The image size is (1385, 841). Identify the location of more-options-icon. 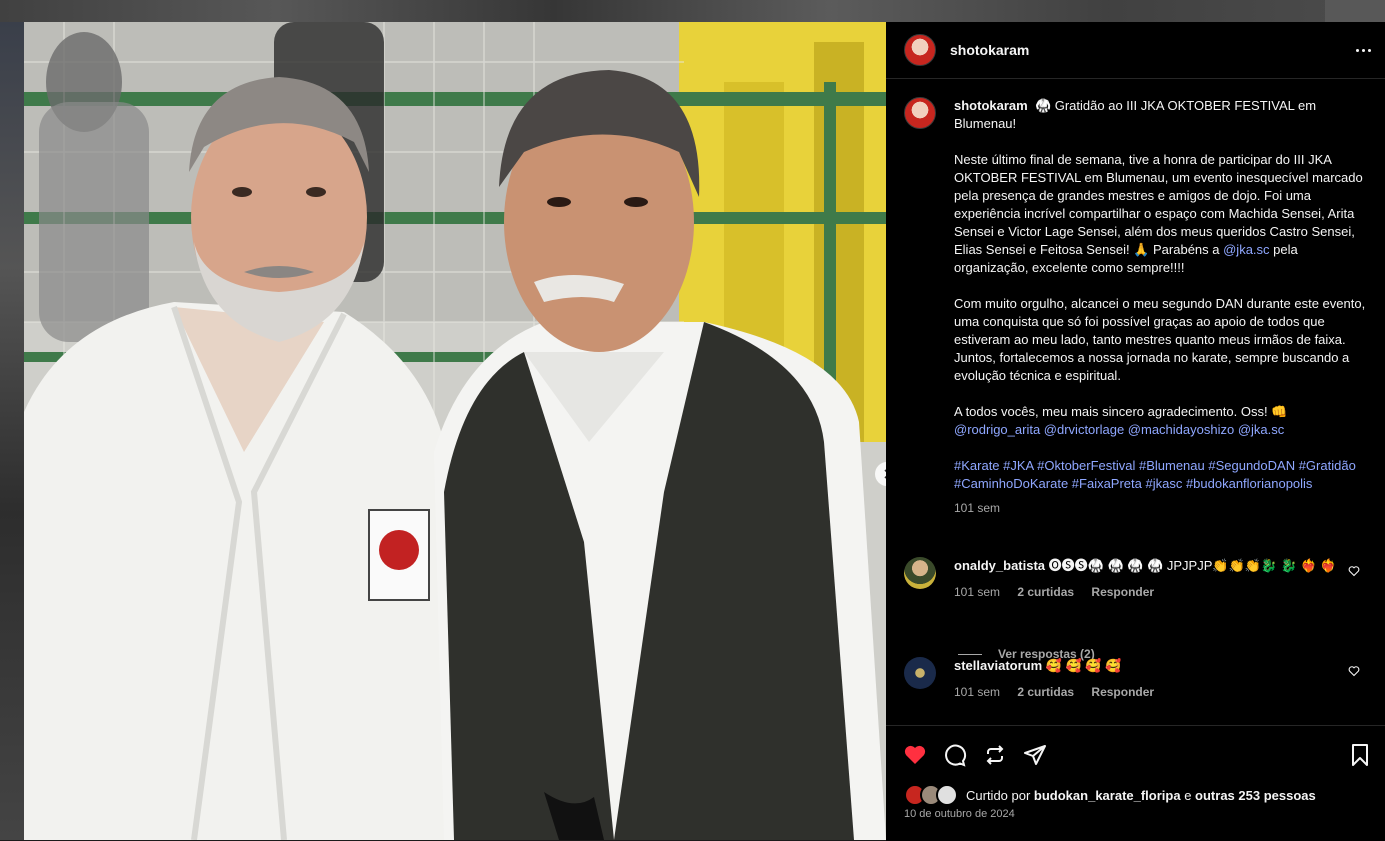
(1363, 50).